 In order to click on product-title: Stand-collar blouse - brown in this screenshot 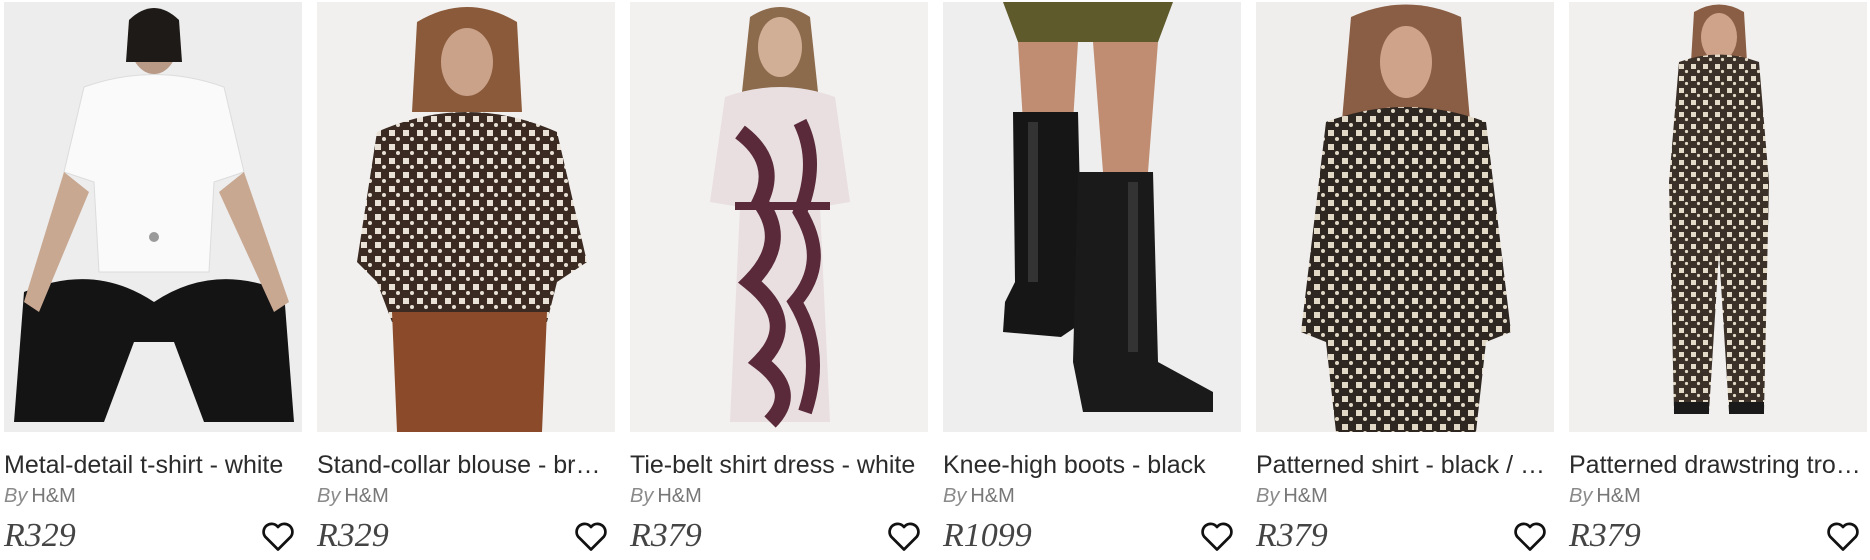, I will do `click(466, 465)`.